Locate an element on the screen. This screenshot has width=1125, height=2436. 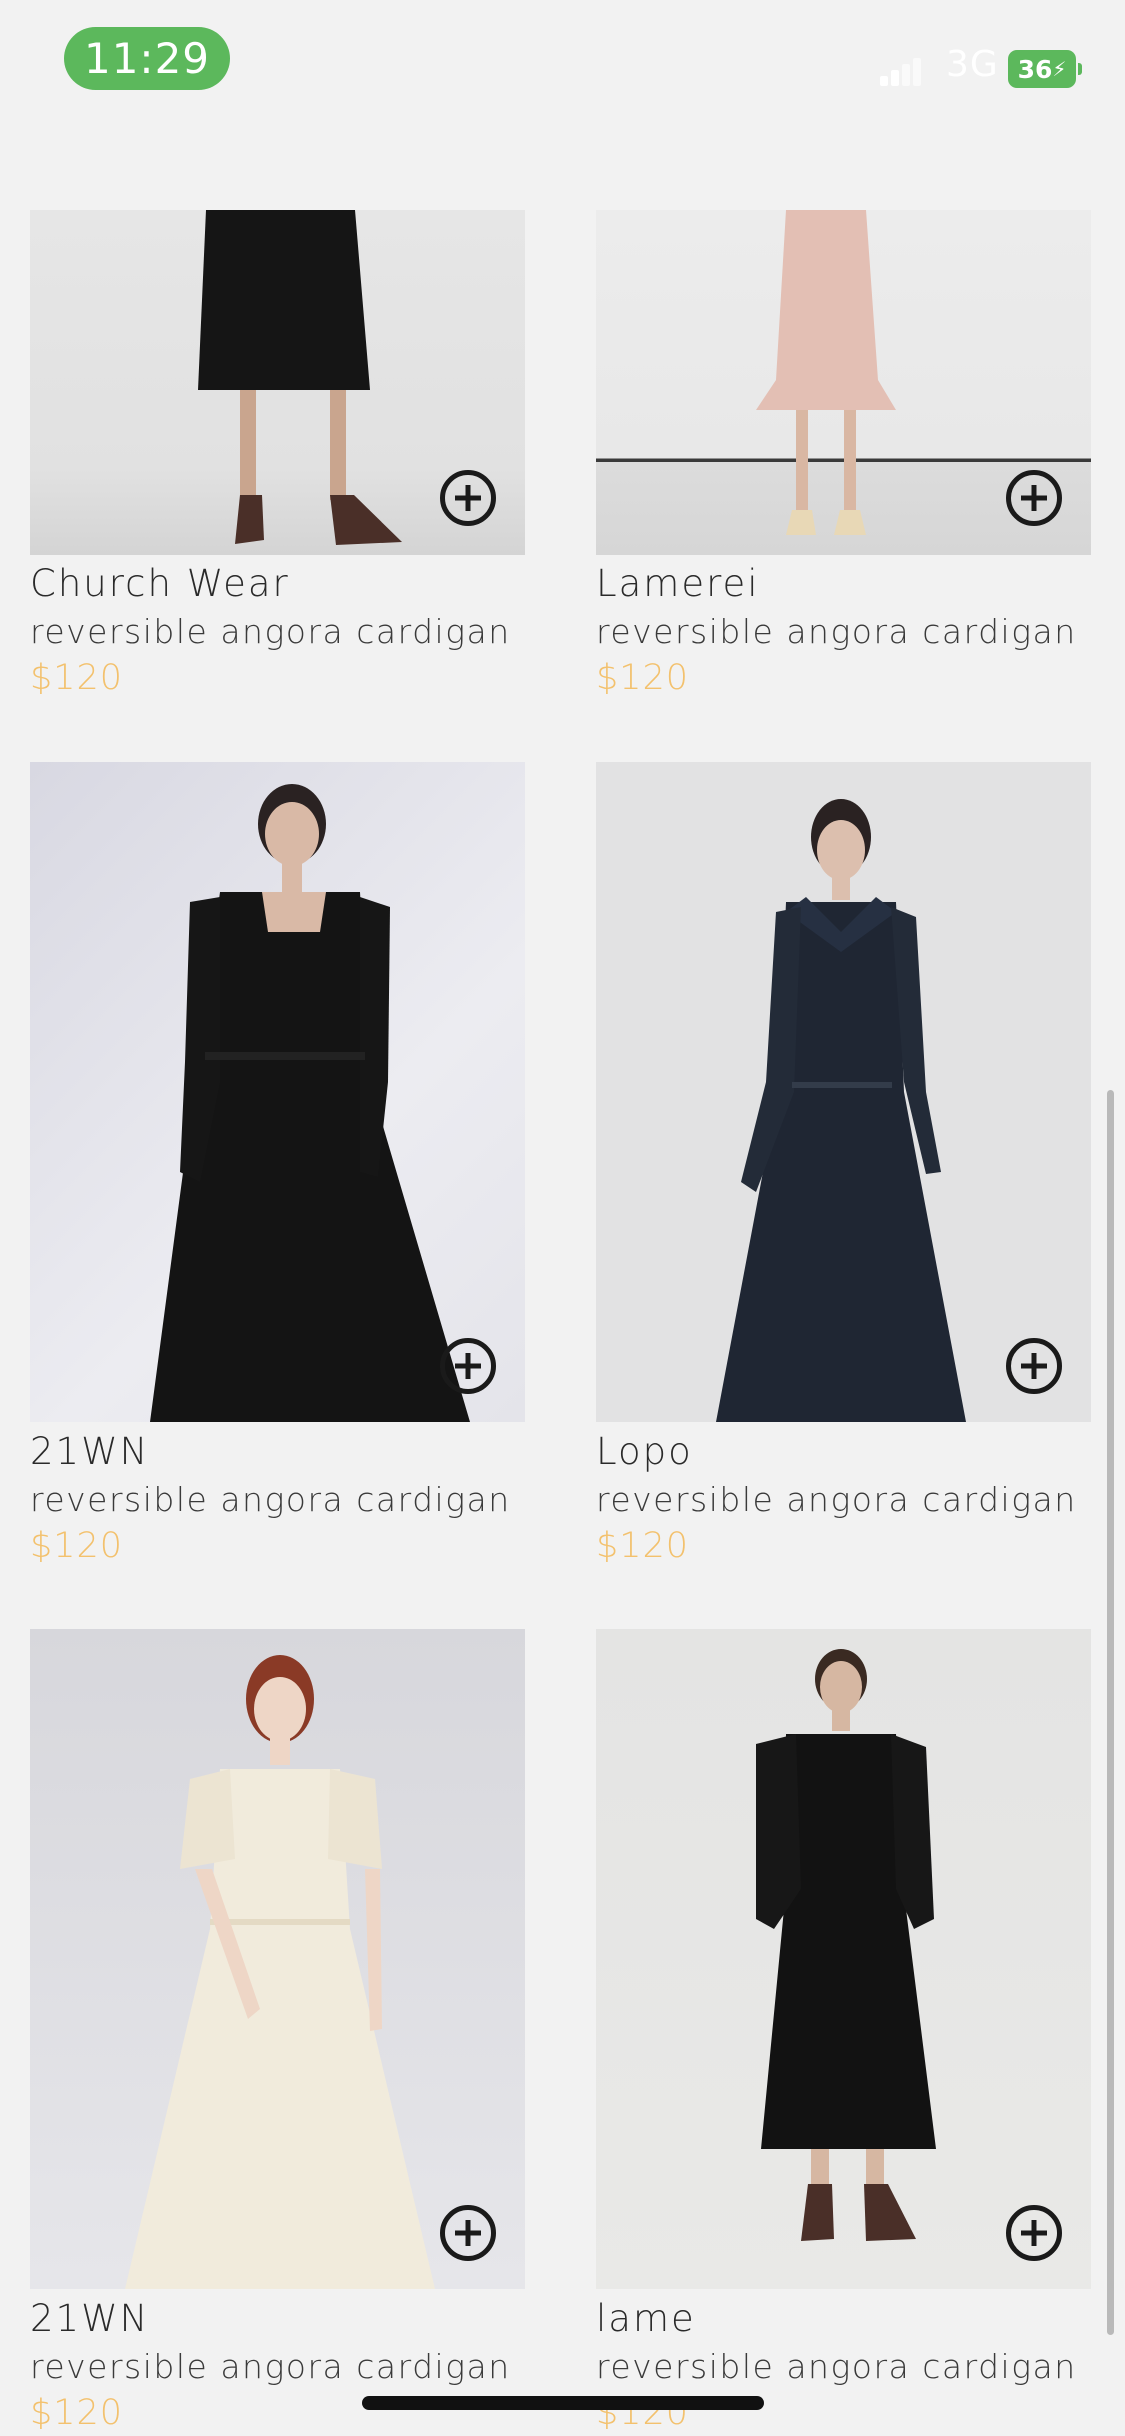
network-type: 3G is located at coordinates (972, 64).